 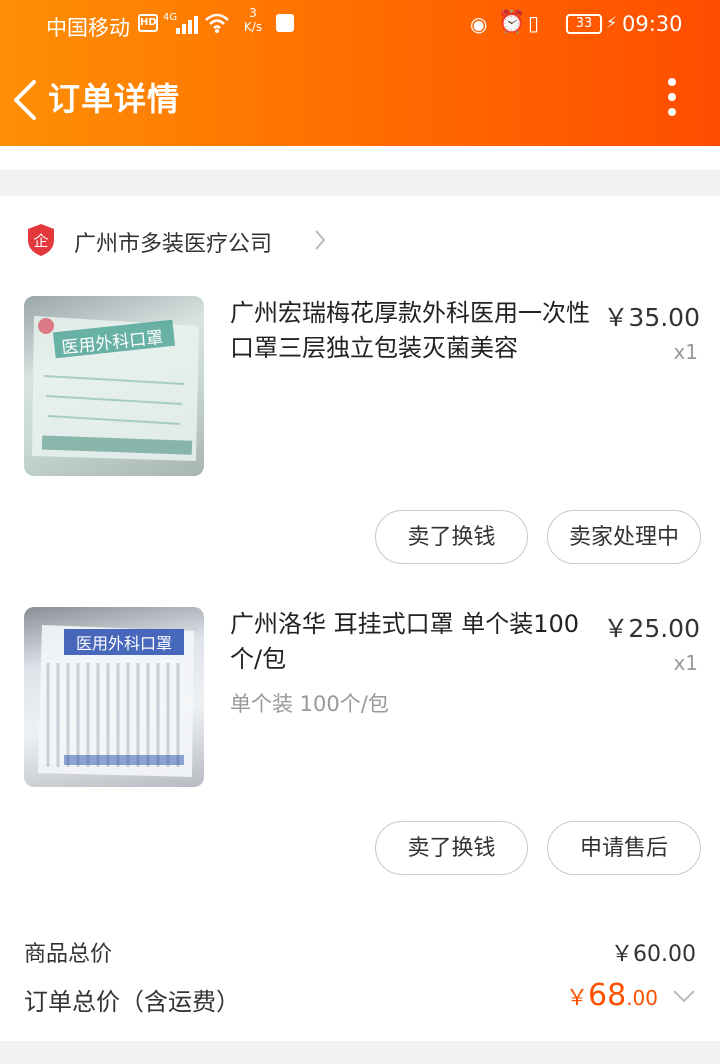 I want to click on alarm-icon: ⏰, so click(x=512, y=22).